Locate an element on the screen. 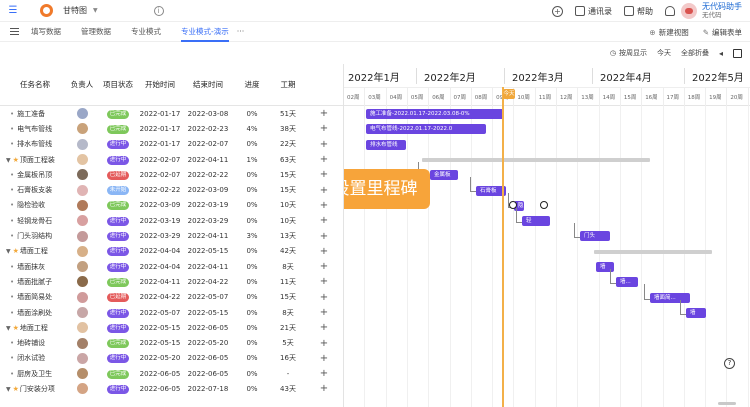  end-date: 2022-03-09 is located at coordinates (208, 190).